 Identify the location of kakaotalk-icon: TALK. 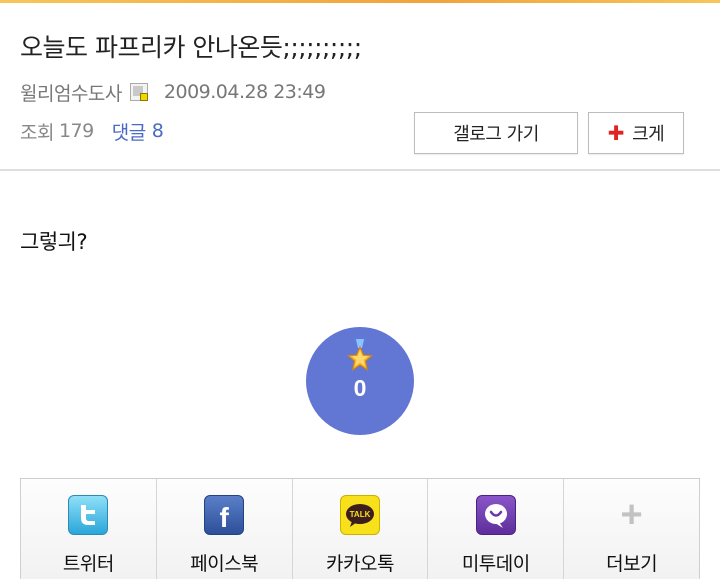
(359, 515).